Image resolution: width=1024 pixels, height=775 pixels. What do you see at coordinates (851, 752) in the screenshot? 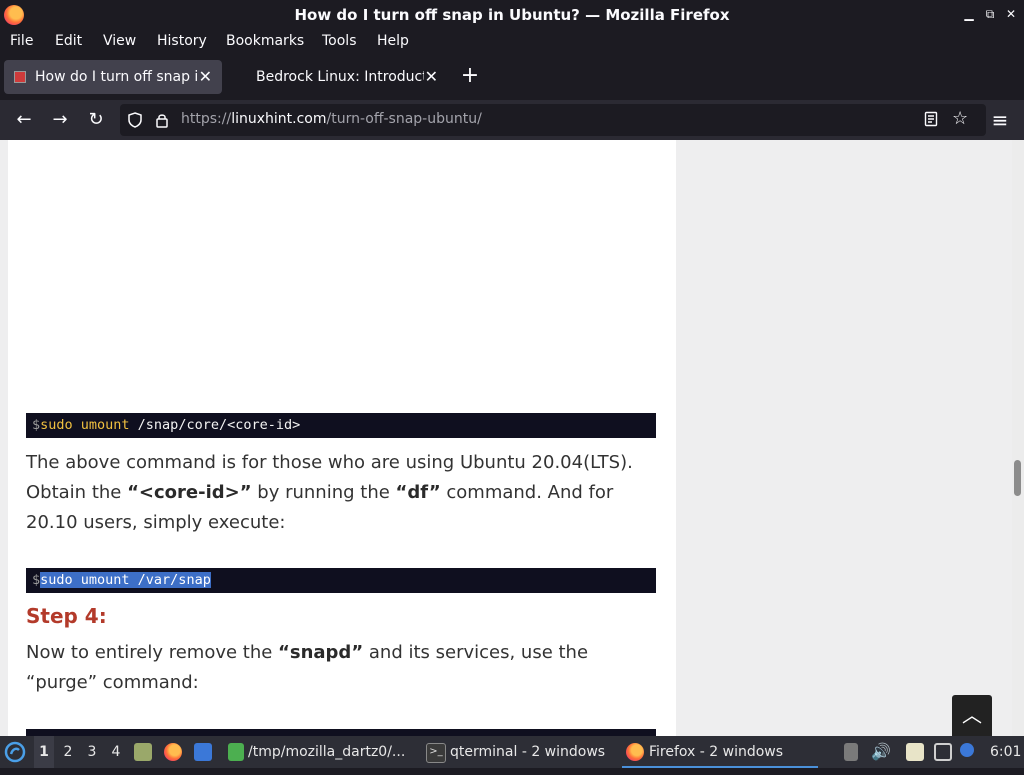
I see `battery-icon` at bounding box center [851, 752].